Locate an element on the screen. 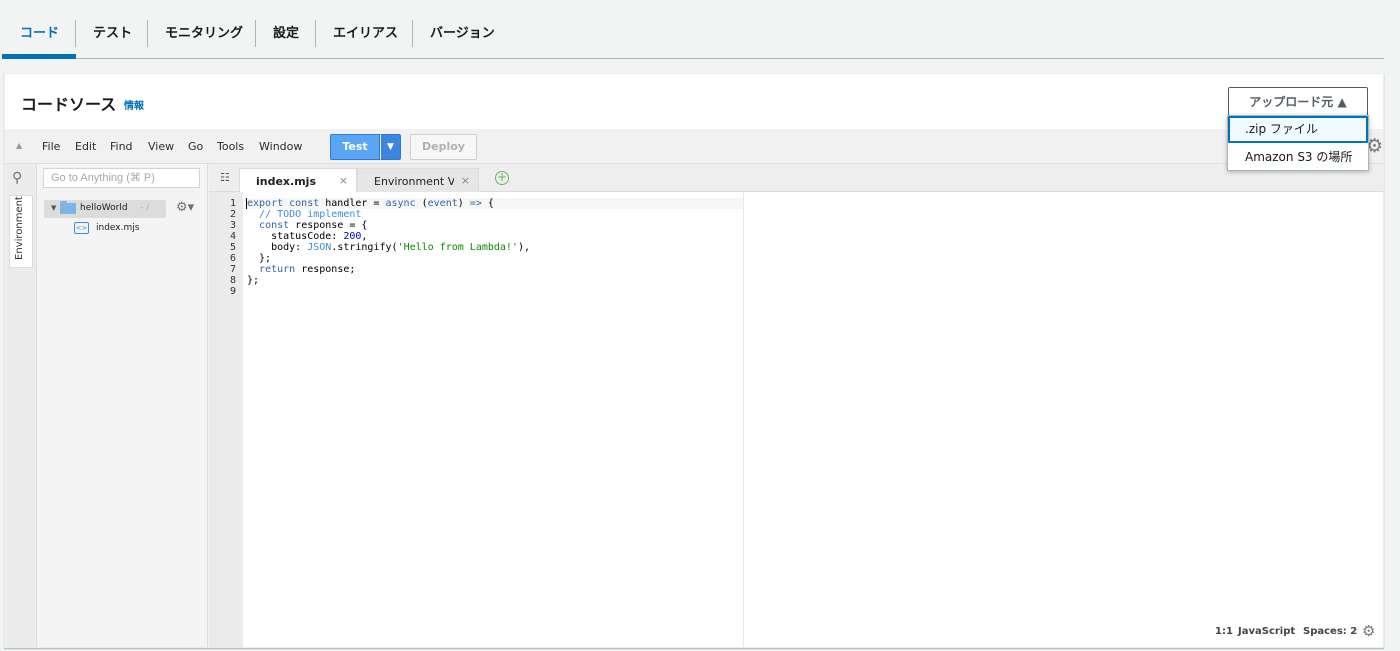  tab-monitoring: モニタリング is located at coordinates (204, 34).